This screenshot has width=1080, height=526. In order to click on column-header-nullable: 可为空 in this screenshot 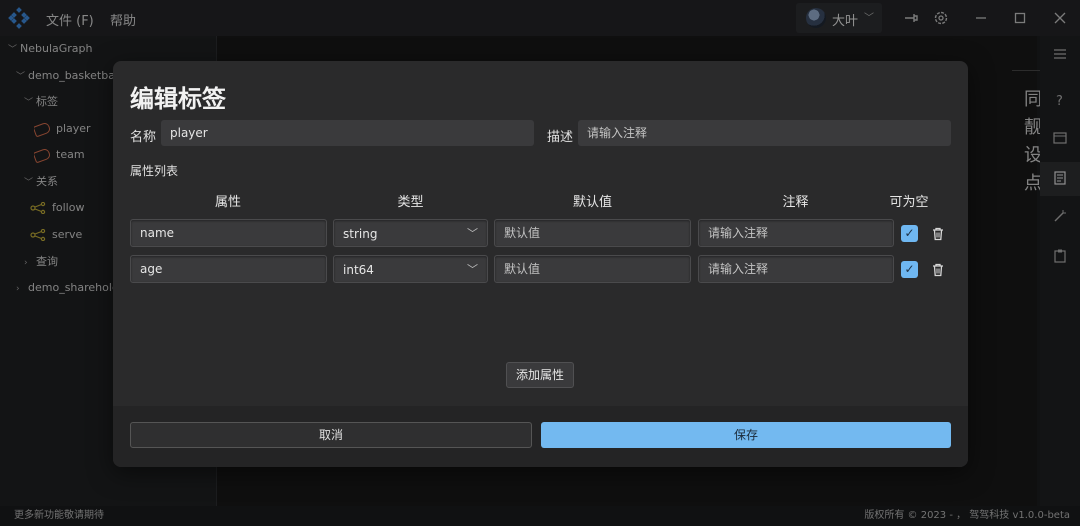, I will do `click(909, 202)`.